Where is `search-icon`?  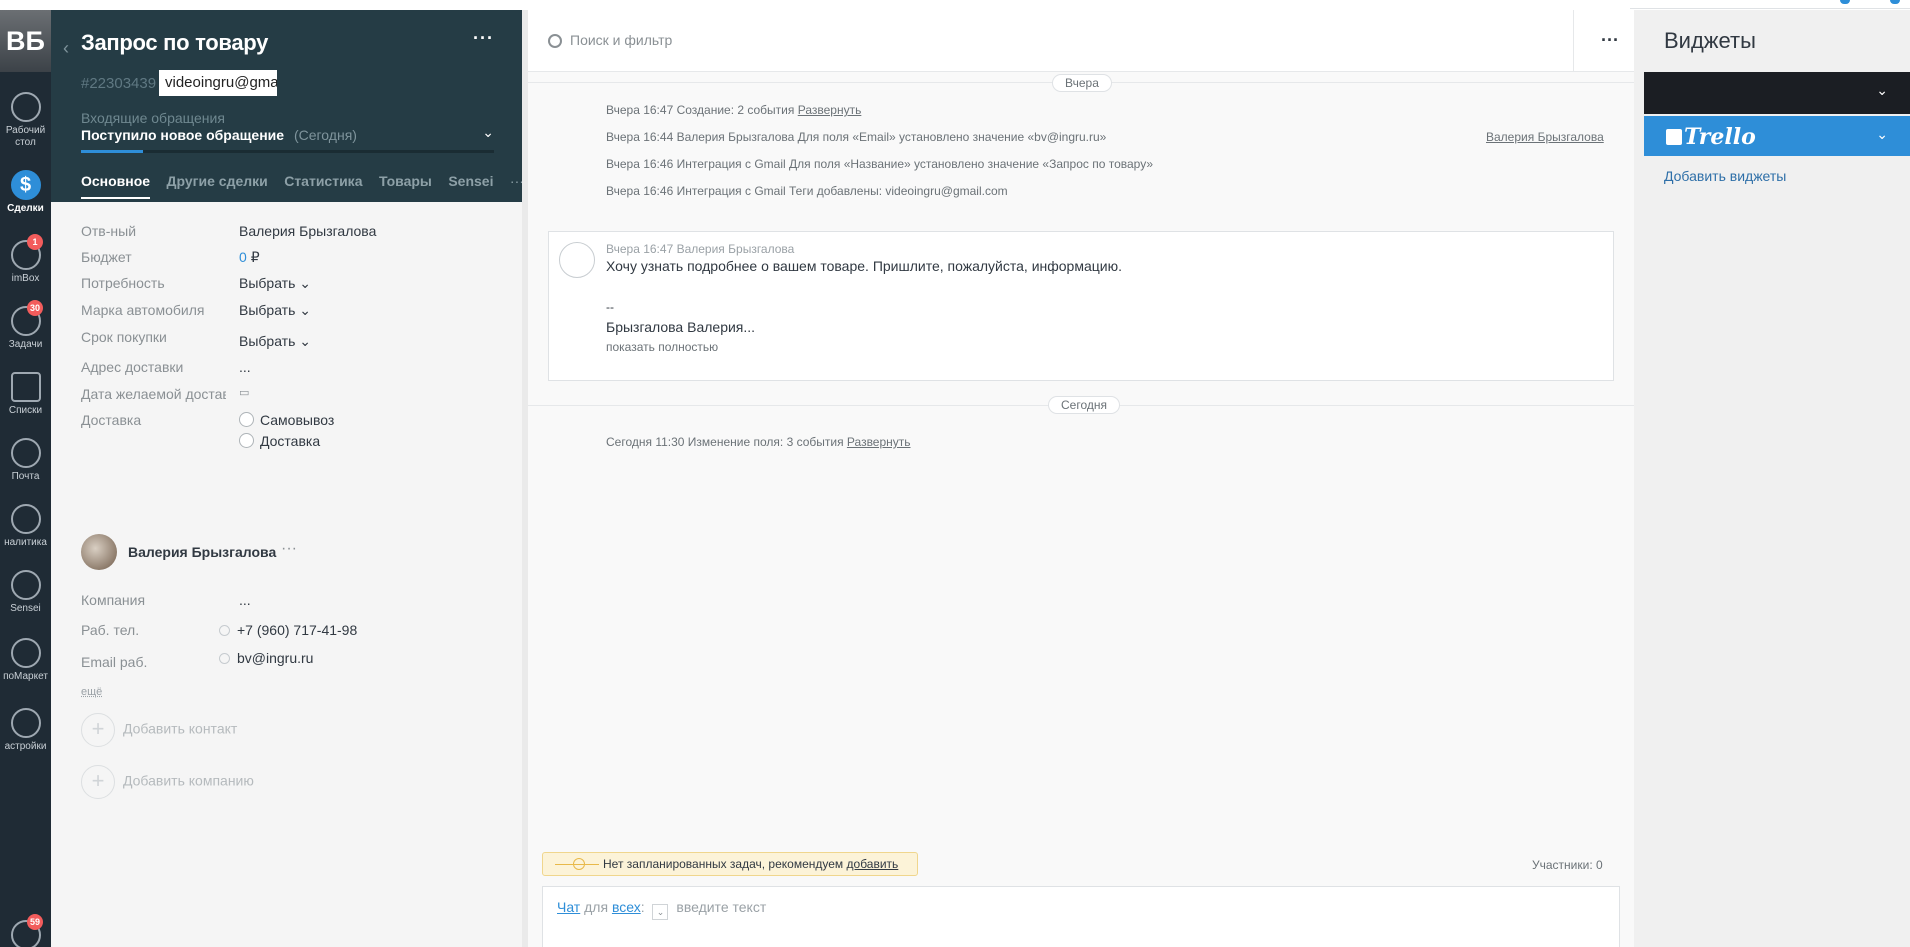
search-icon is located at coordinates (555, 41).